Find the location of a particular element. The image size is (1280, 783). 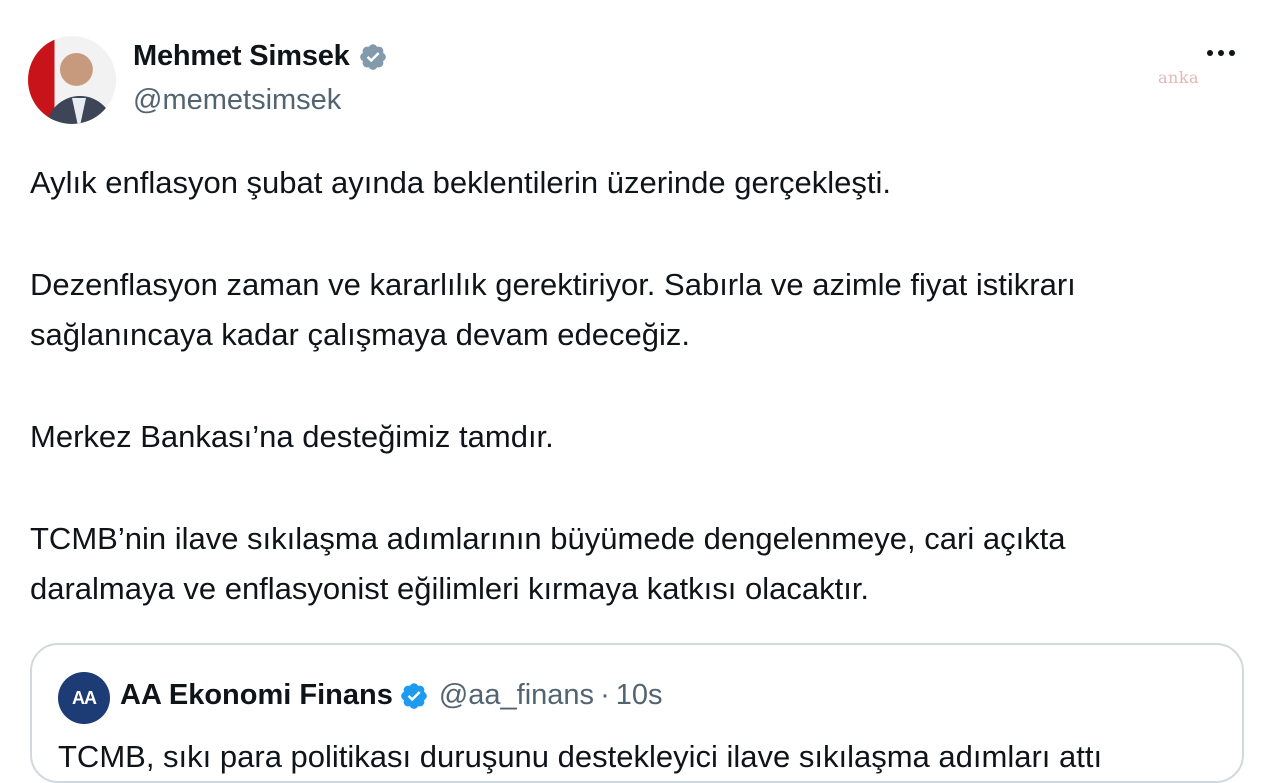

author-display-name: Mehmet Simsek is located at coordinates (241, 56).